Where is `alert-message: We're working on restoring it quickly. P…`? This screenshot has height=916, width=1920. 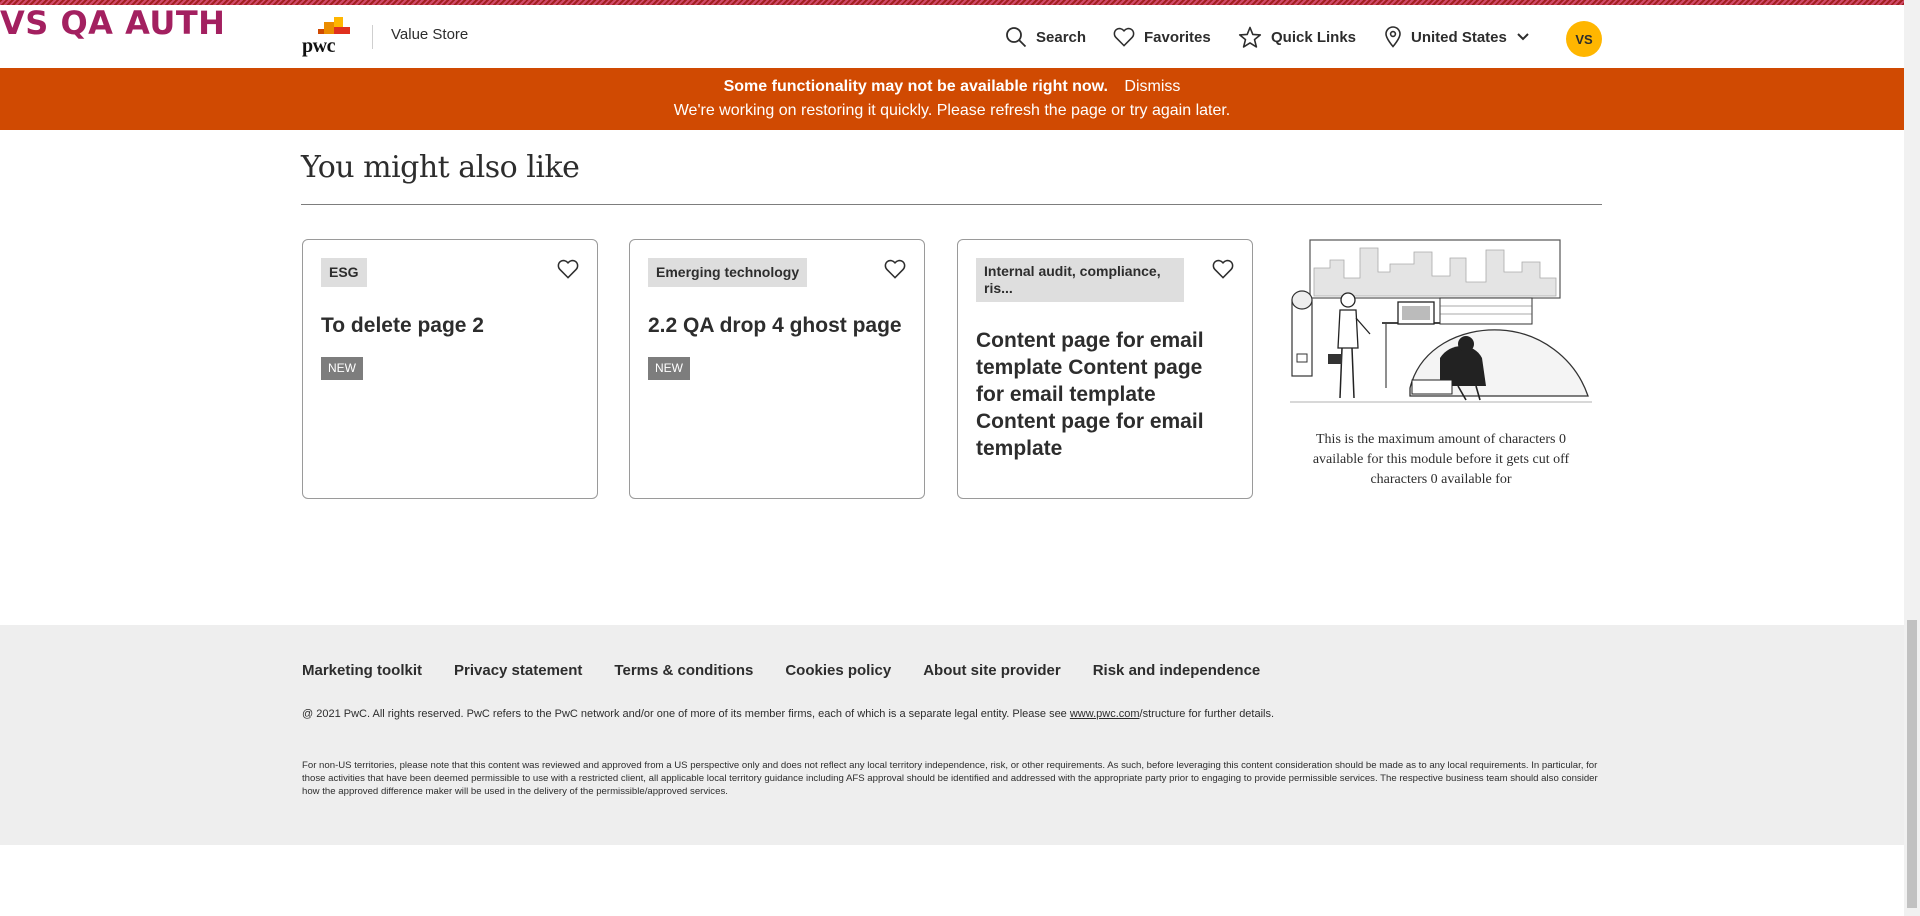
alert-message: We're working on restoring it quickly. P… is located at coordinates (952, 110).